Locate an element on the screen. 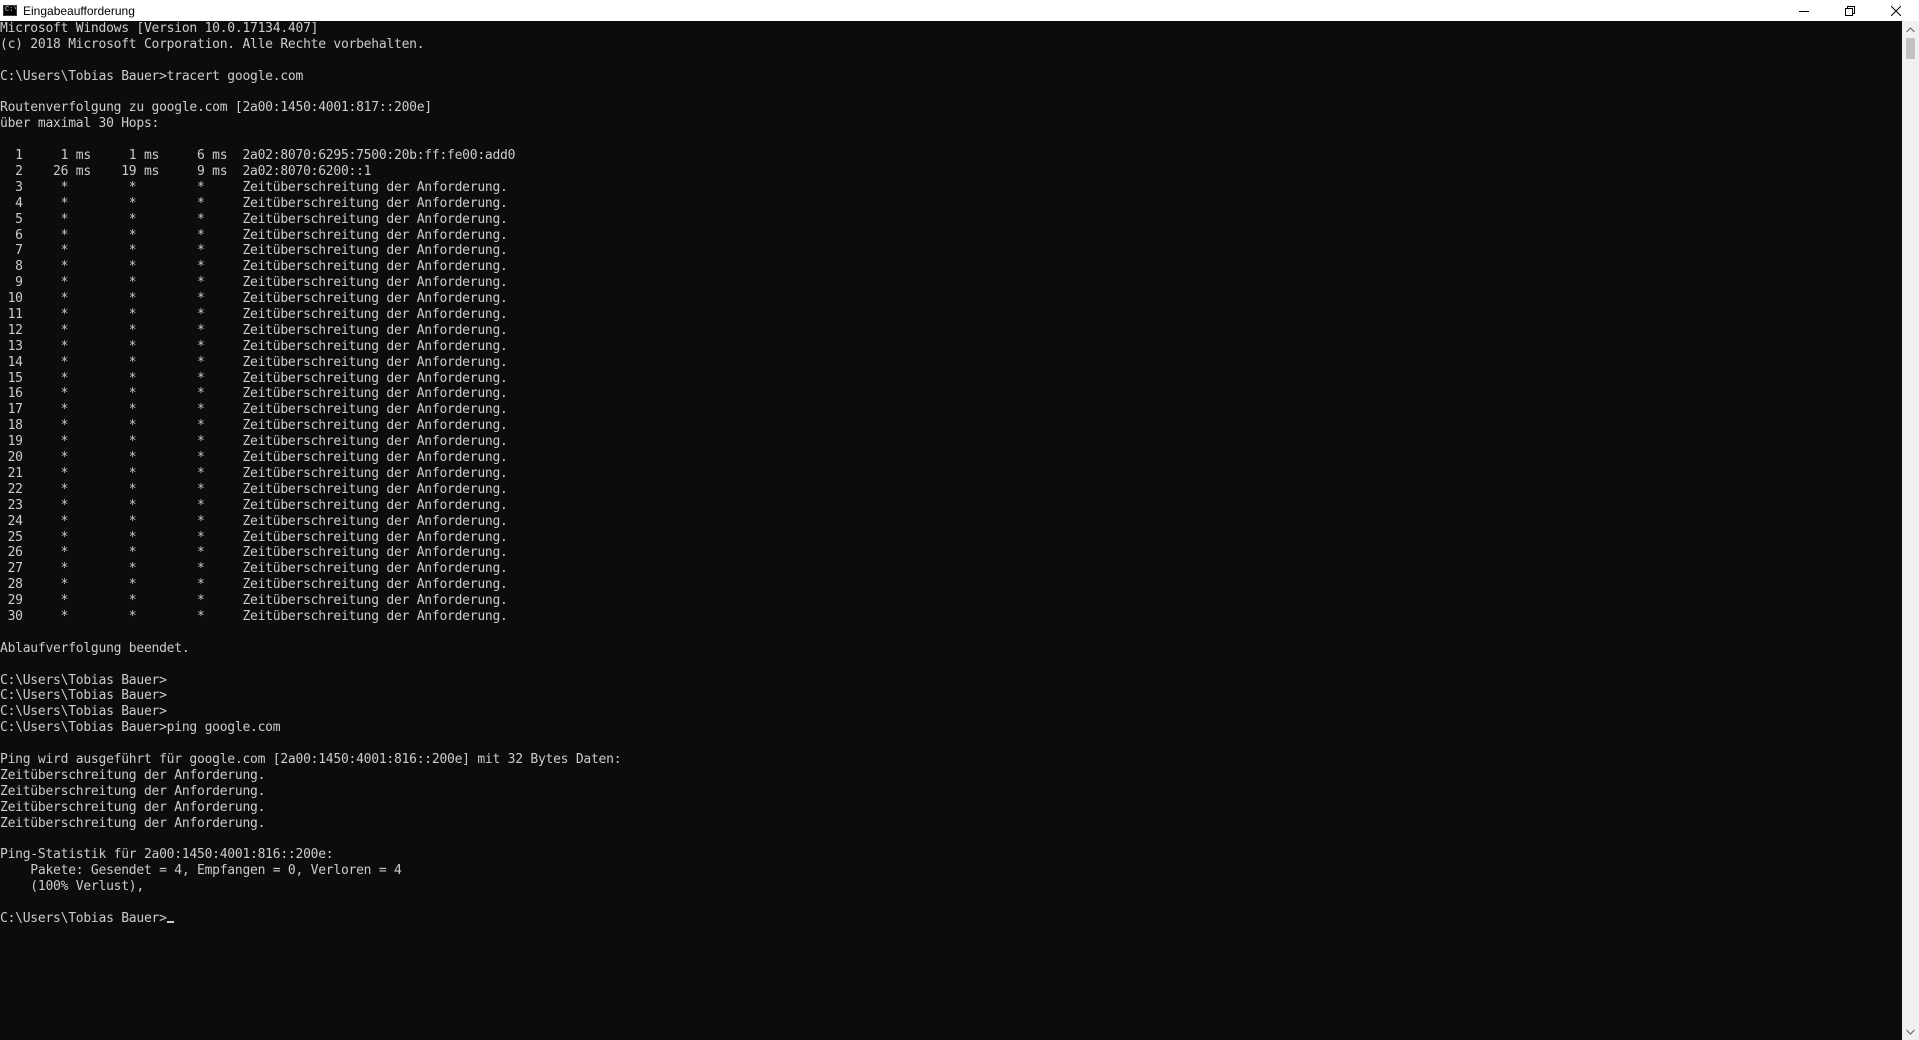  console-line: (100% Verlust), is located at coordinates (72, 887).